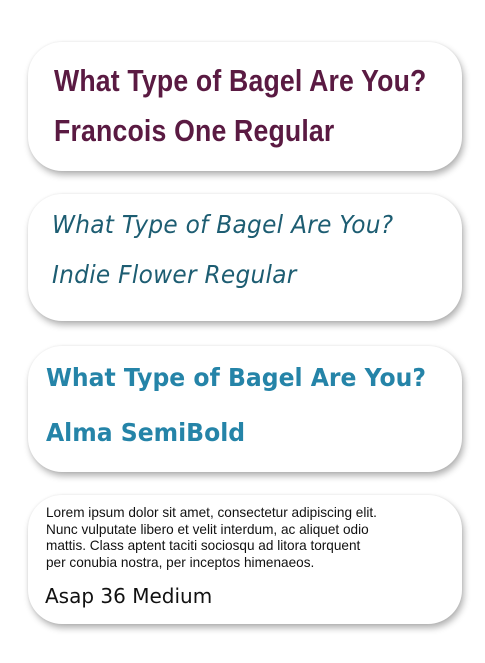 This screenshot has width=485, height=663. I want to click on font-name-label: Alma SemiBold, so click(146, 432).